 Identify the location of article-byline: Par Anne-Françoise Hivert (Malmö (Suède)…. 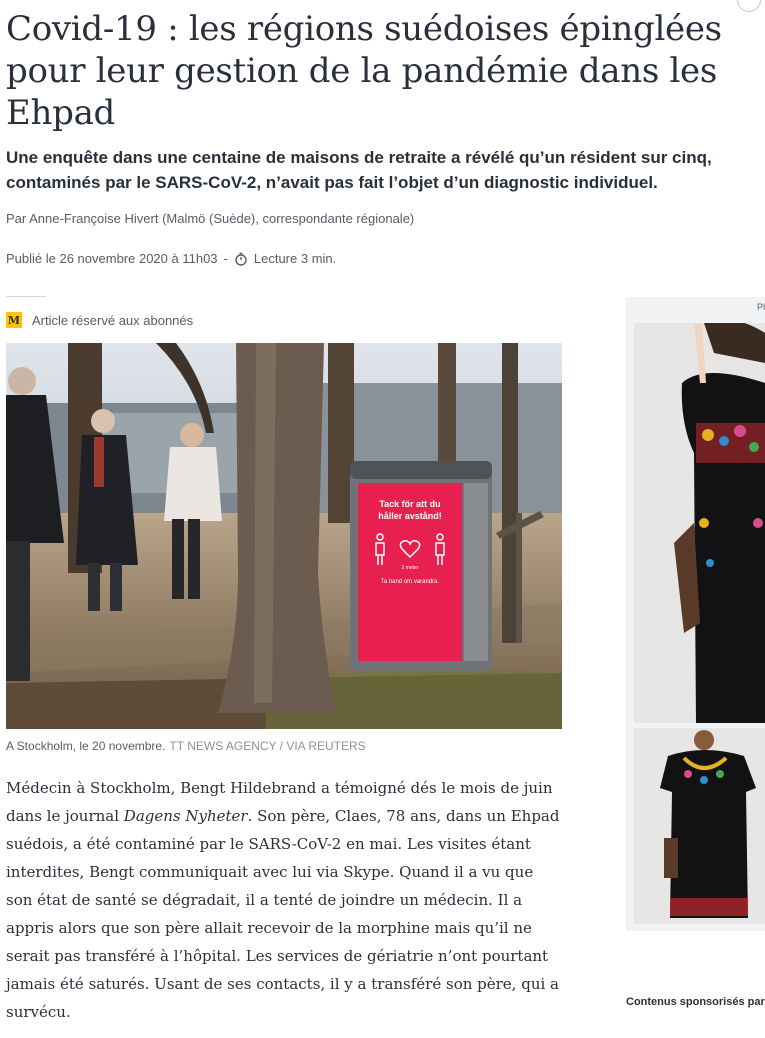
(210, 218).